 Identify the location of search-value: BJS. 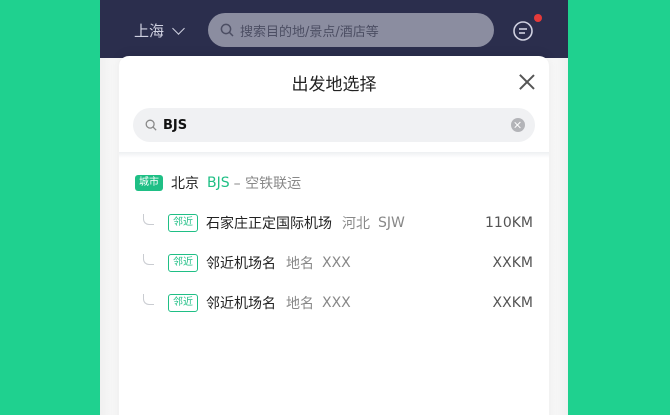
(175, 125).